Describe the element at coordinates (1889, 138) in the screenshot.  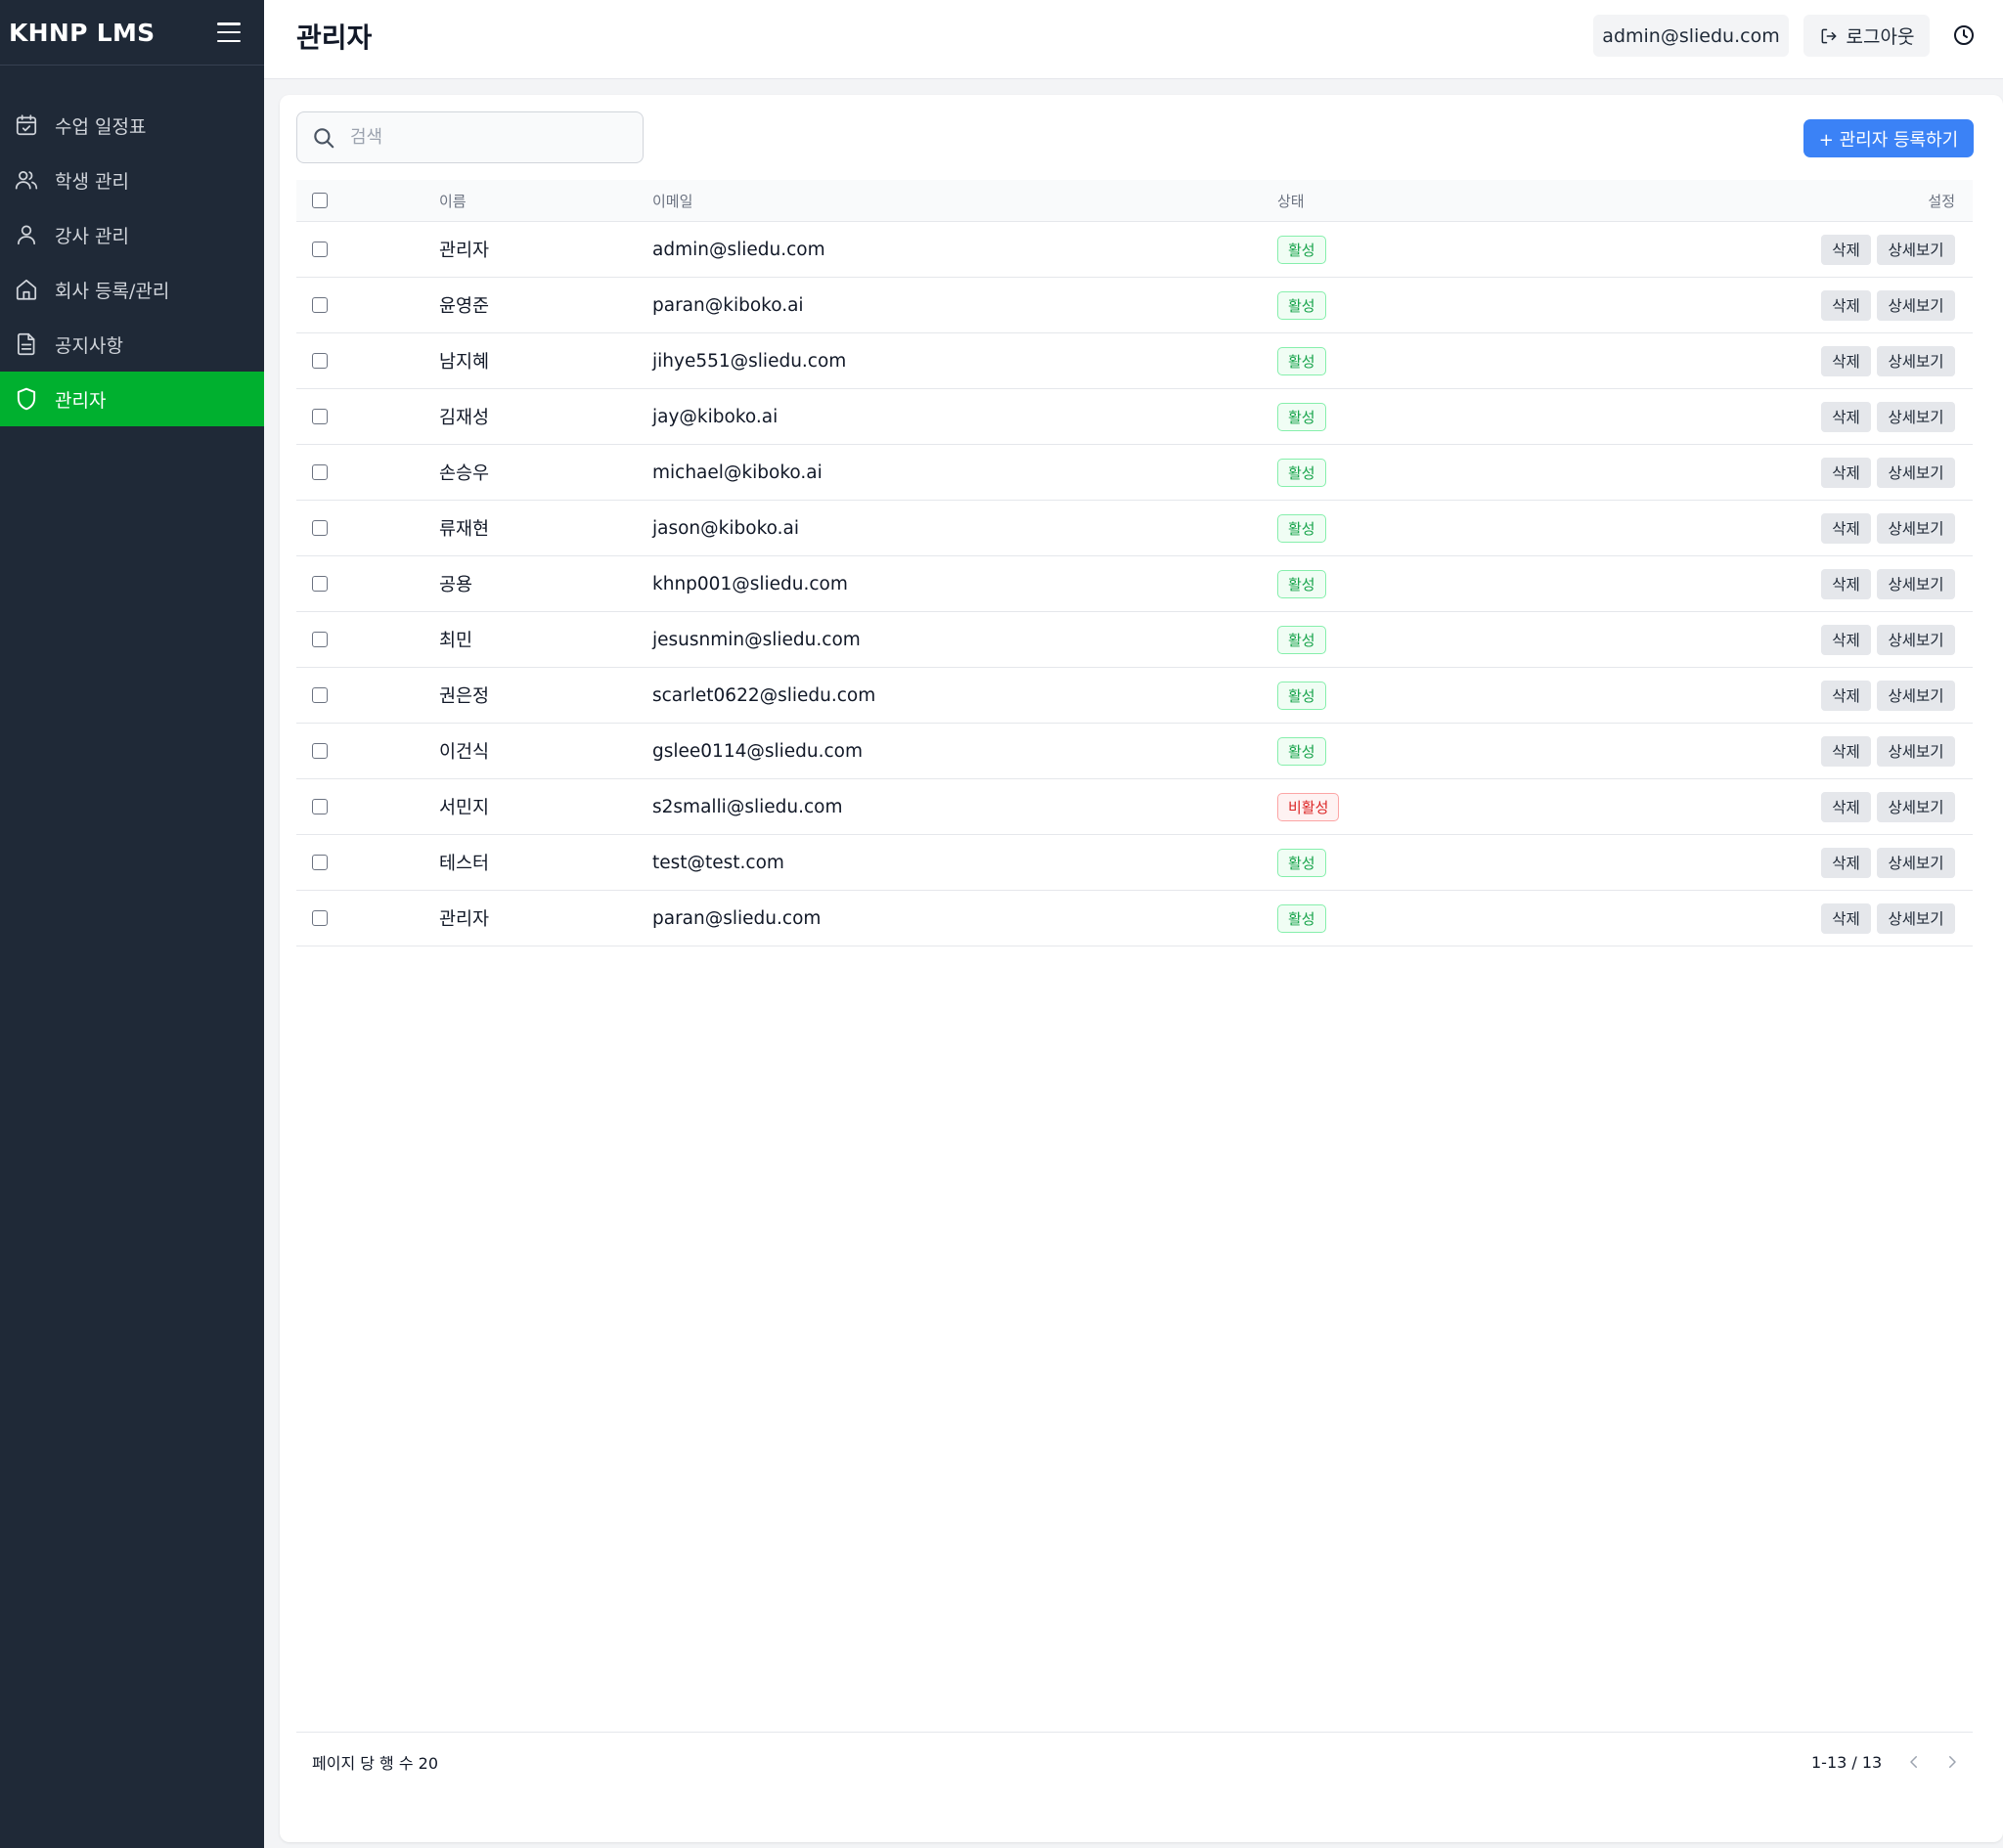
I see `add-admin-button: + 관리자 등록하기` at that location.